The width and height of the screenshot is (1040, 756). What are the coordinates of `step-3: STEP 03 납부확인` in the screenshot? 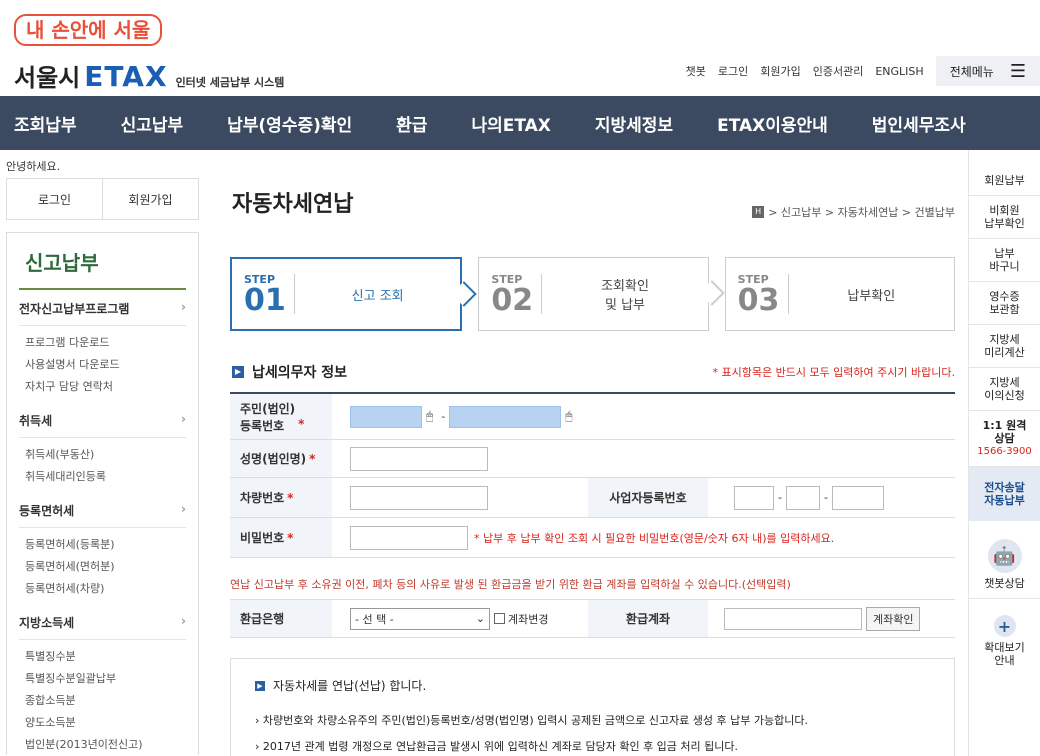 It's located at (839, 294).